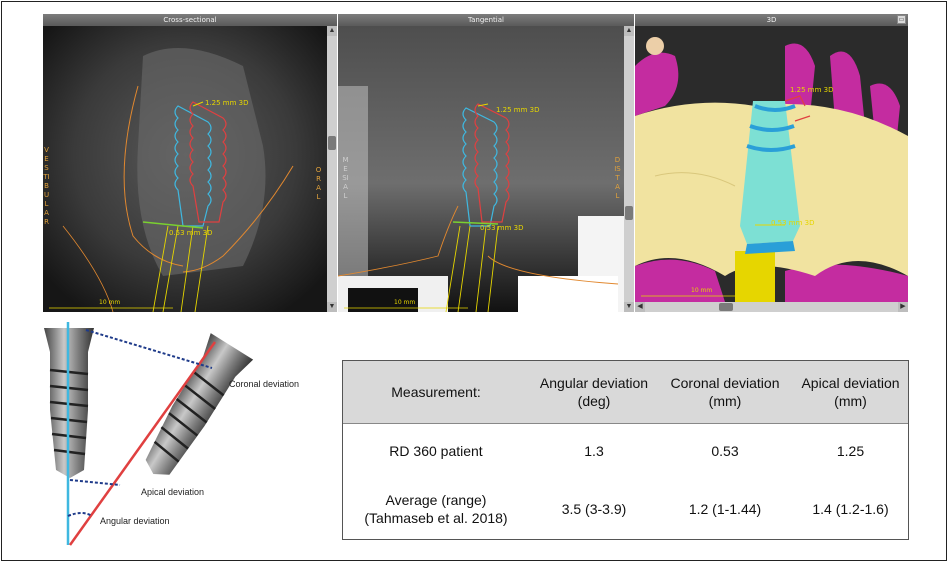 This screenshot has height=564, width=950. Describe the element at coordinates (594, 509) in the screenshot. I see `table-cell-angular: 3.5 (3-3.9)` at that location.